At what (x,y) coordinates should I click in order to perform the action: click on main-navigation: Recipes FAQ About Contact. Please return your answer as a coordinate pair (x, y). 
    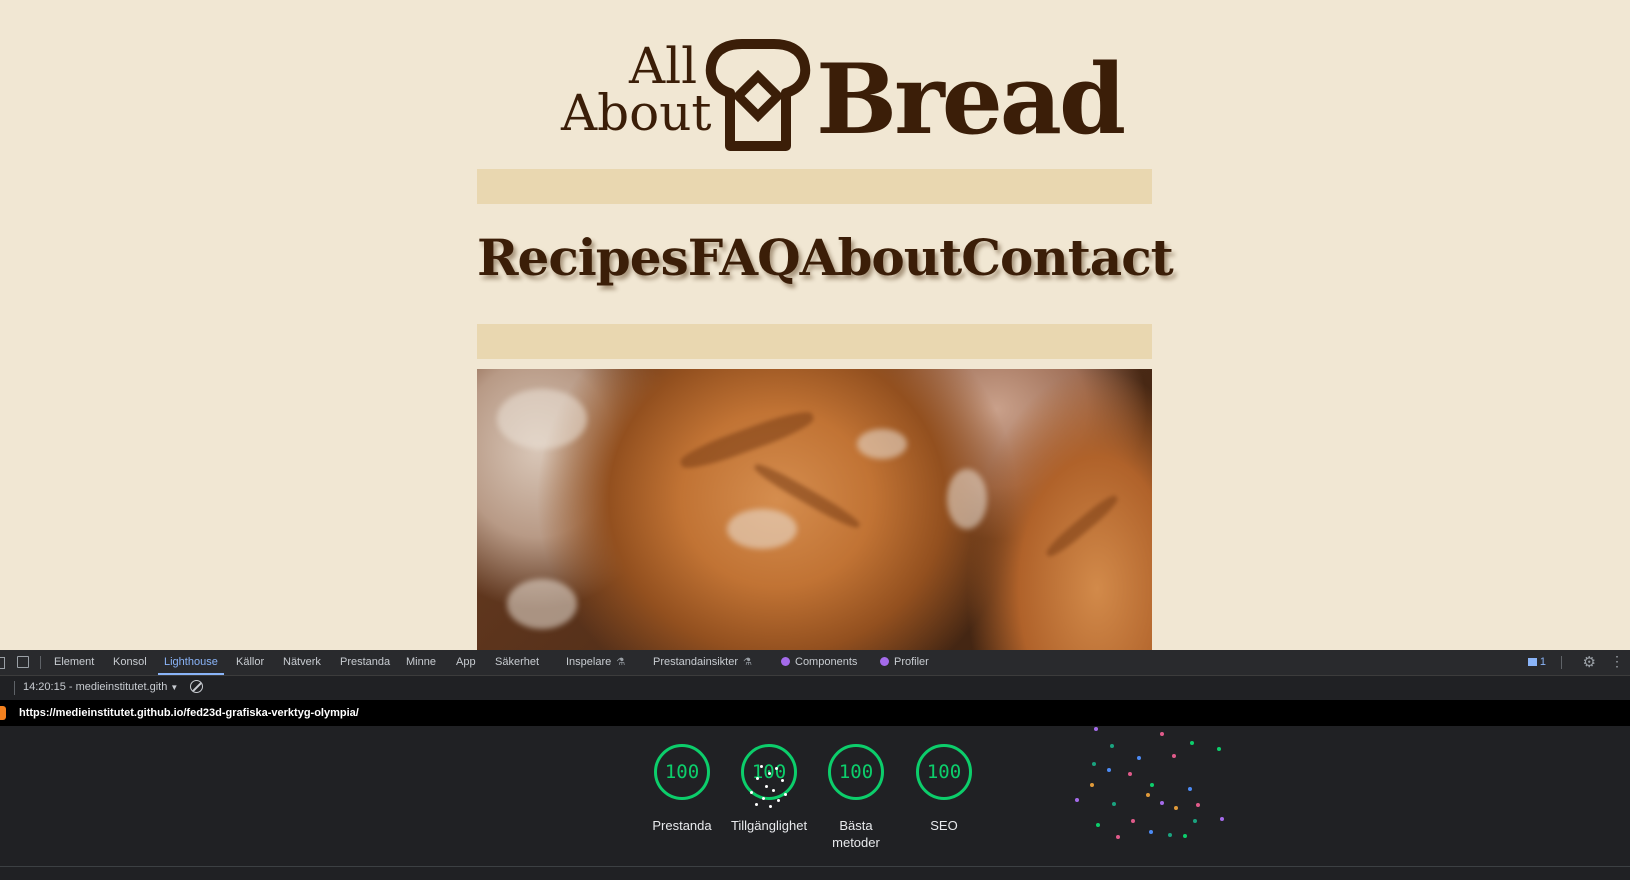
    Looking at the image, I should click on (825, 257).